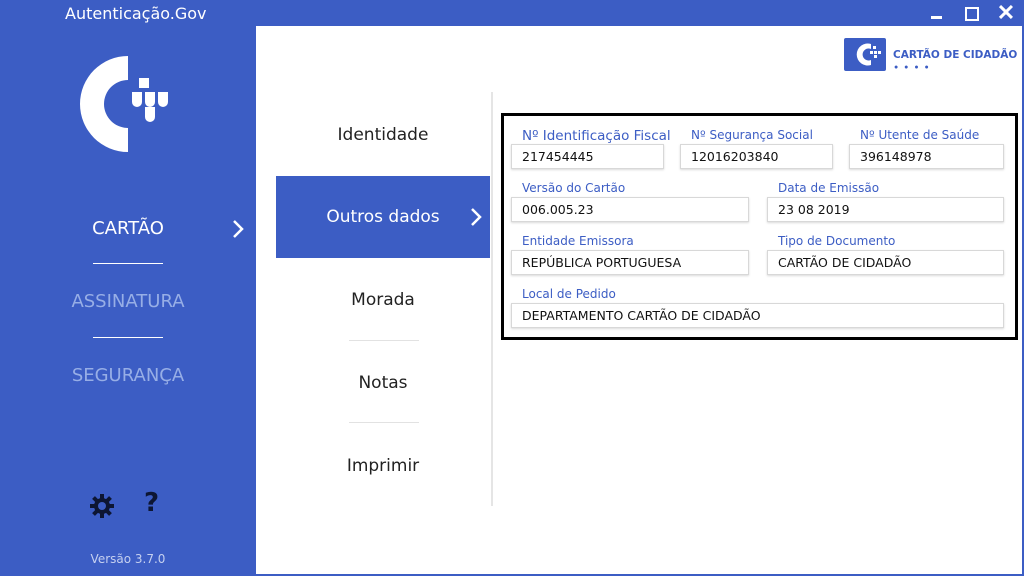  Describe the element at coordinates (885, 209) in the screenshot. I see `emissao-value: 23 08 2019` at that location.